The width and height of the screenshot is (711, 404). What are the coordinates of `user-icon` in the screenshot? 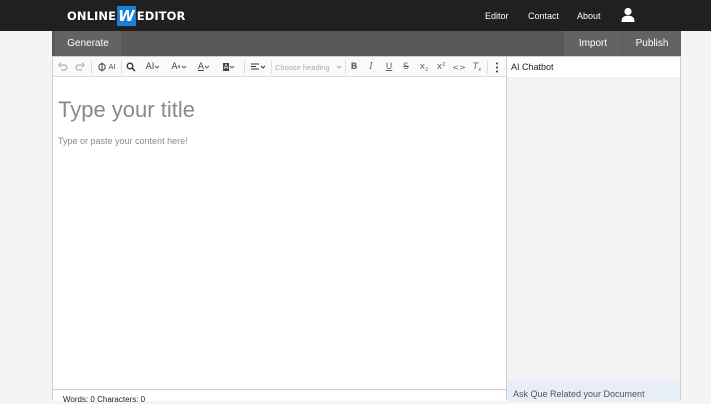 It's located at (628, 15).